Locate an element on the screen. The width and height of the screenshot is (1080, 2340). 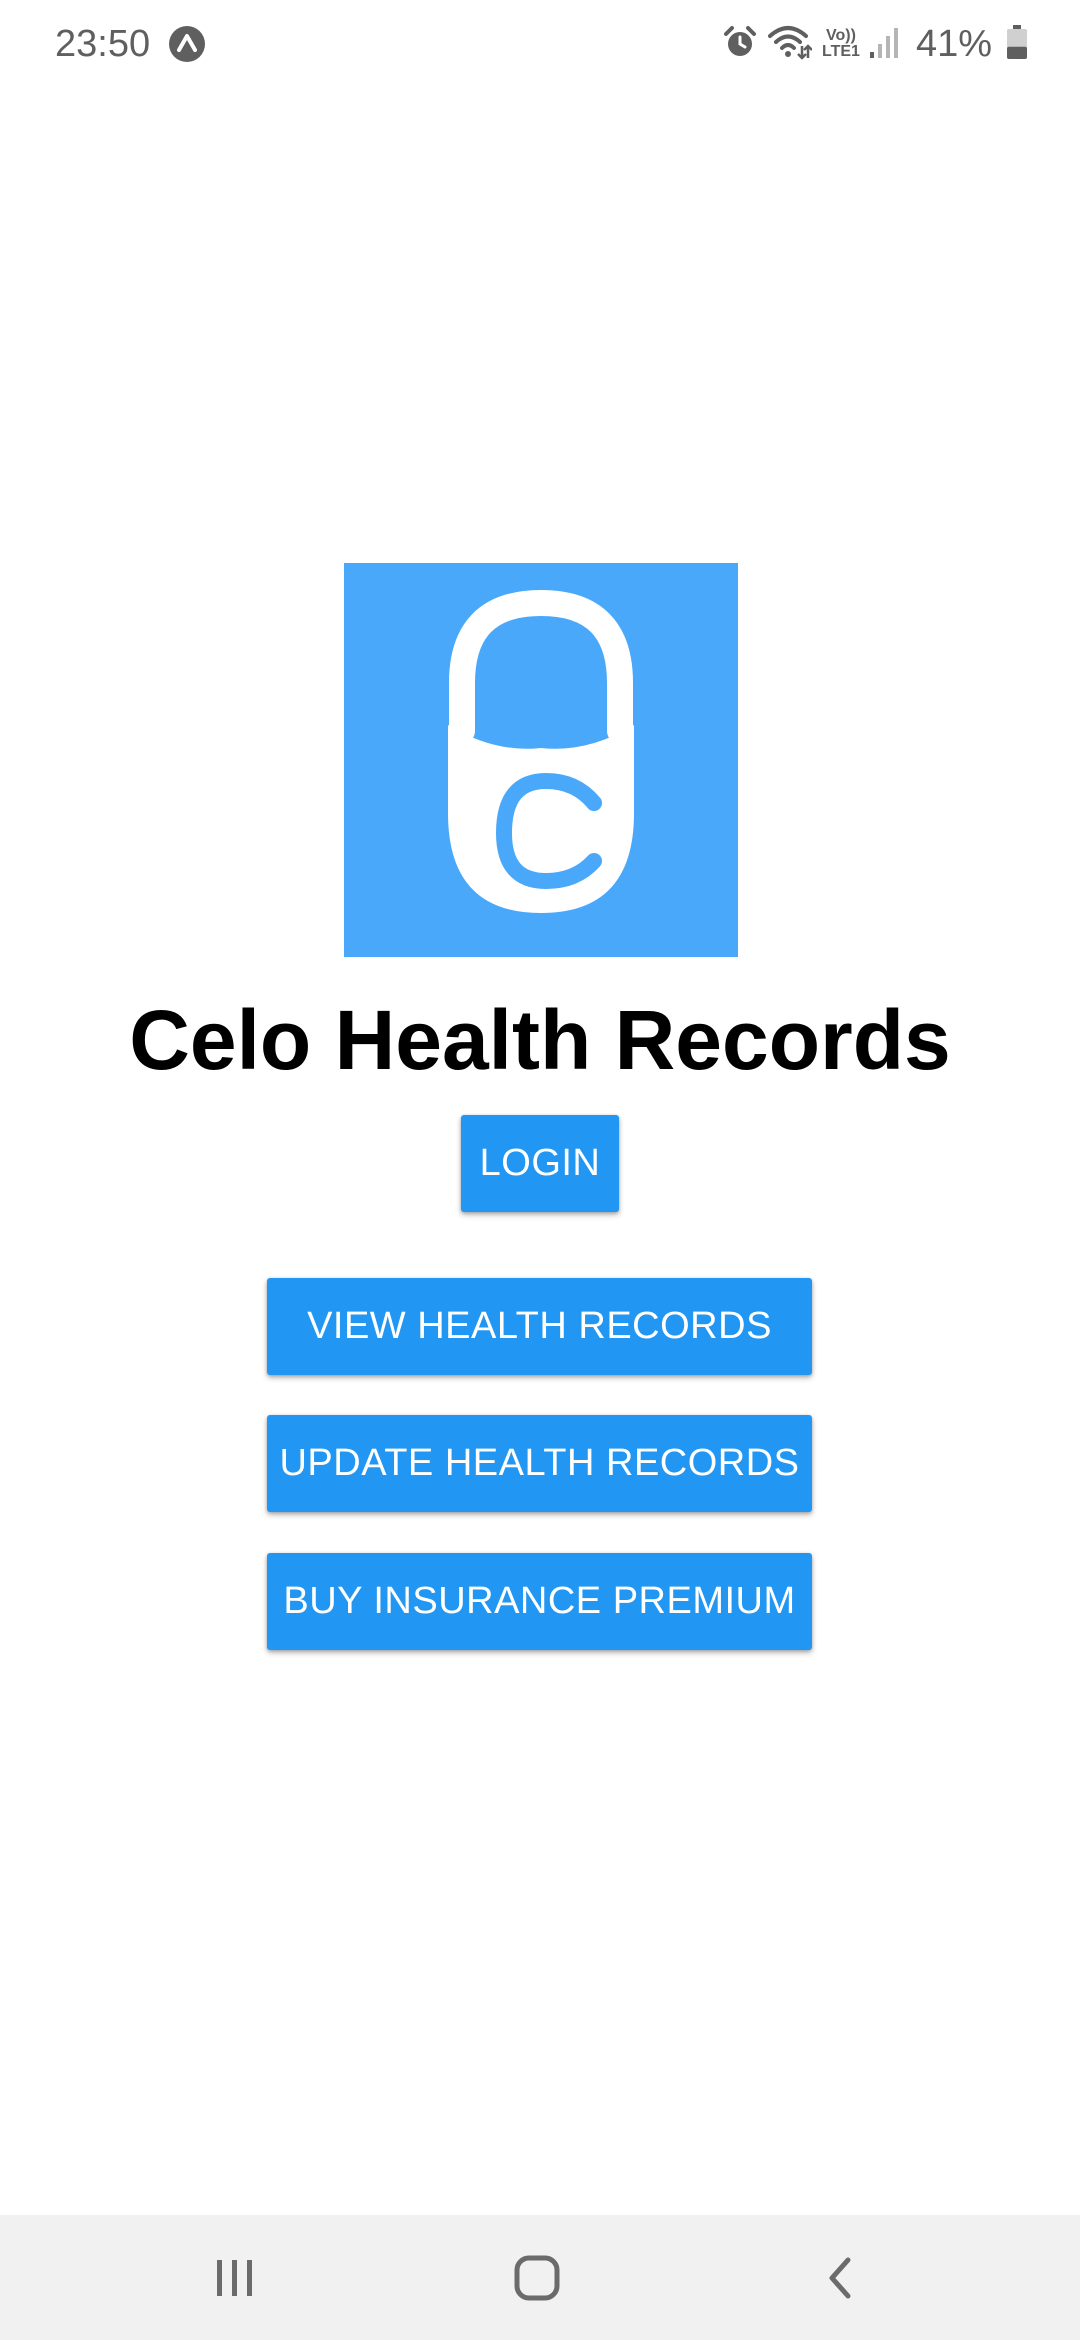
app-logo is located at coordinates (541, 760).